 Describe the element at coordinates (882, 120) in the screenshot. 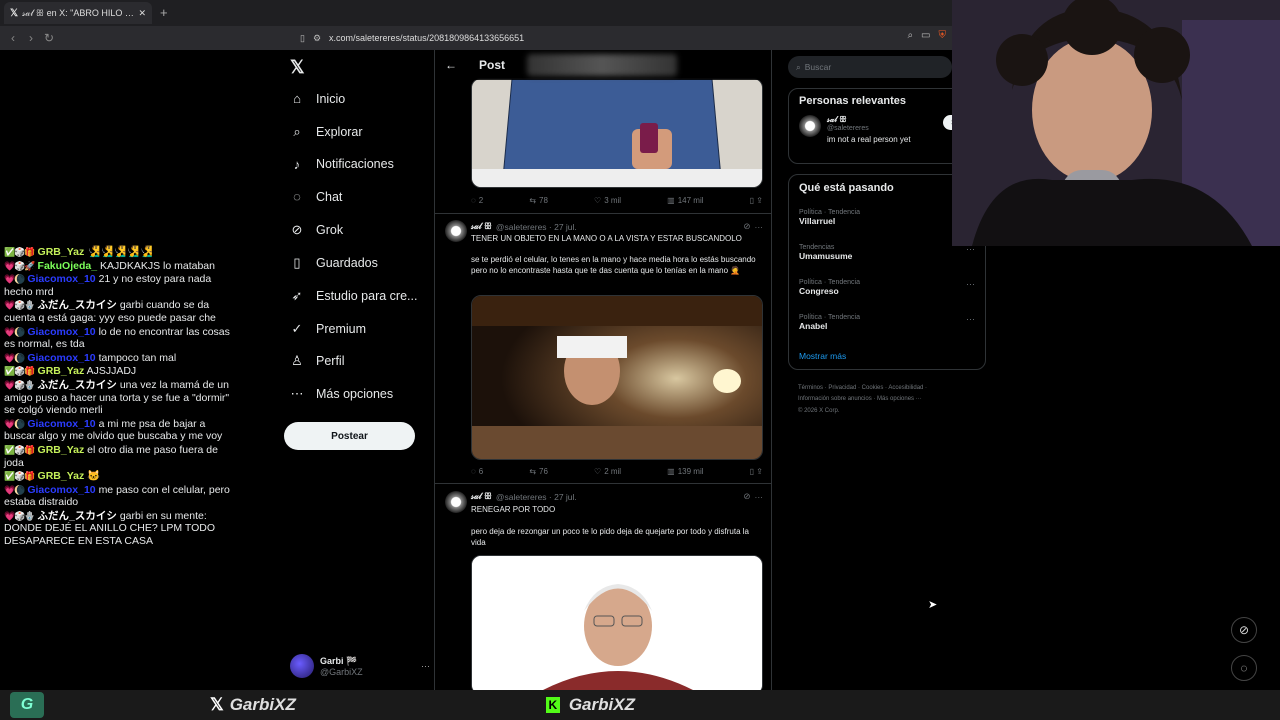

I see `person-name: 𝓈𝒶𝓁 ꕥ` at that location.